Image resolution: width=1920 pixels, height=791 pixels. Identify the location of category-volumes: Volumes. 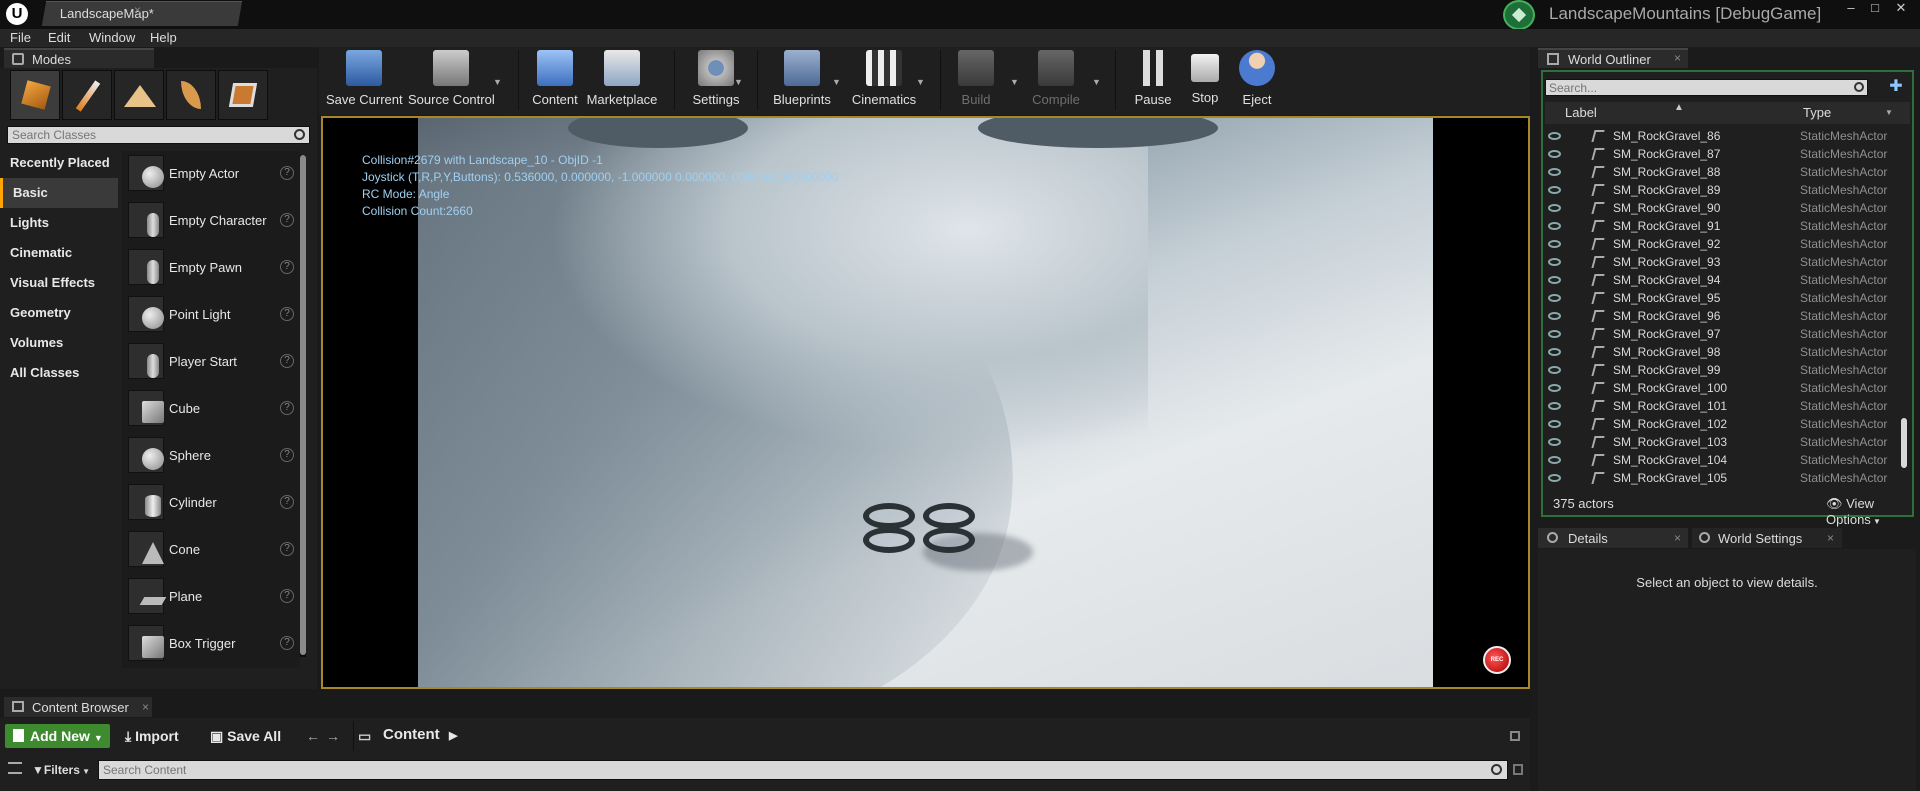
(59, 343).